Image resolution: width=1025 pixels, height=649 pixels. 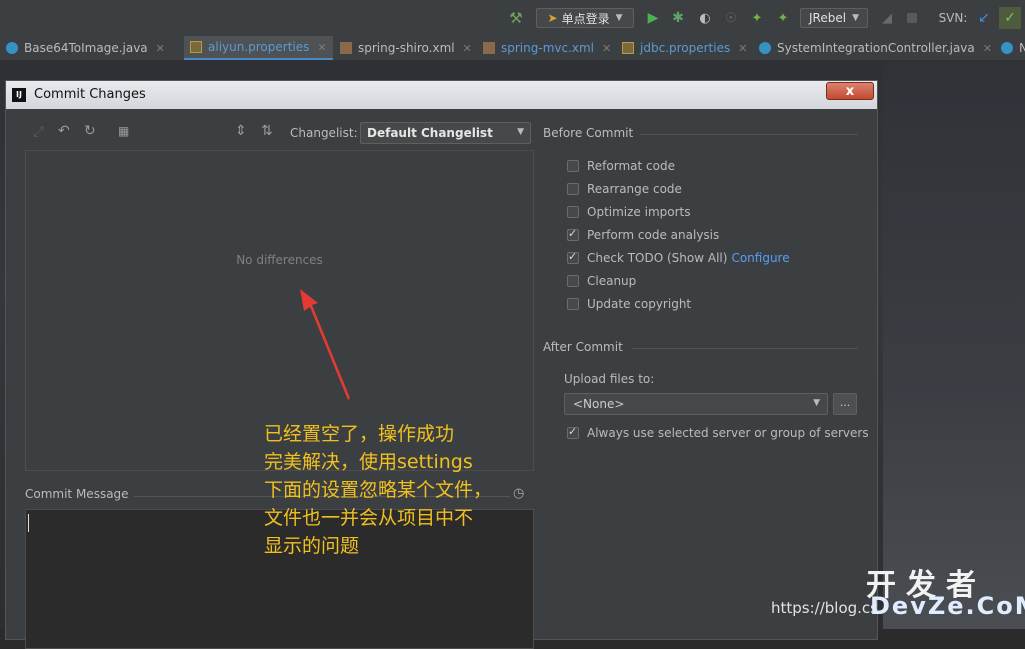 I want to click on empty-state-text: No differences, so click(x=279, y=260).